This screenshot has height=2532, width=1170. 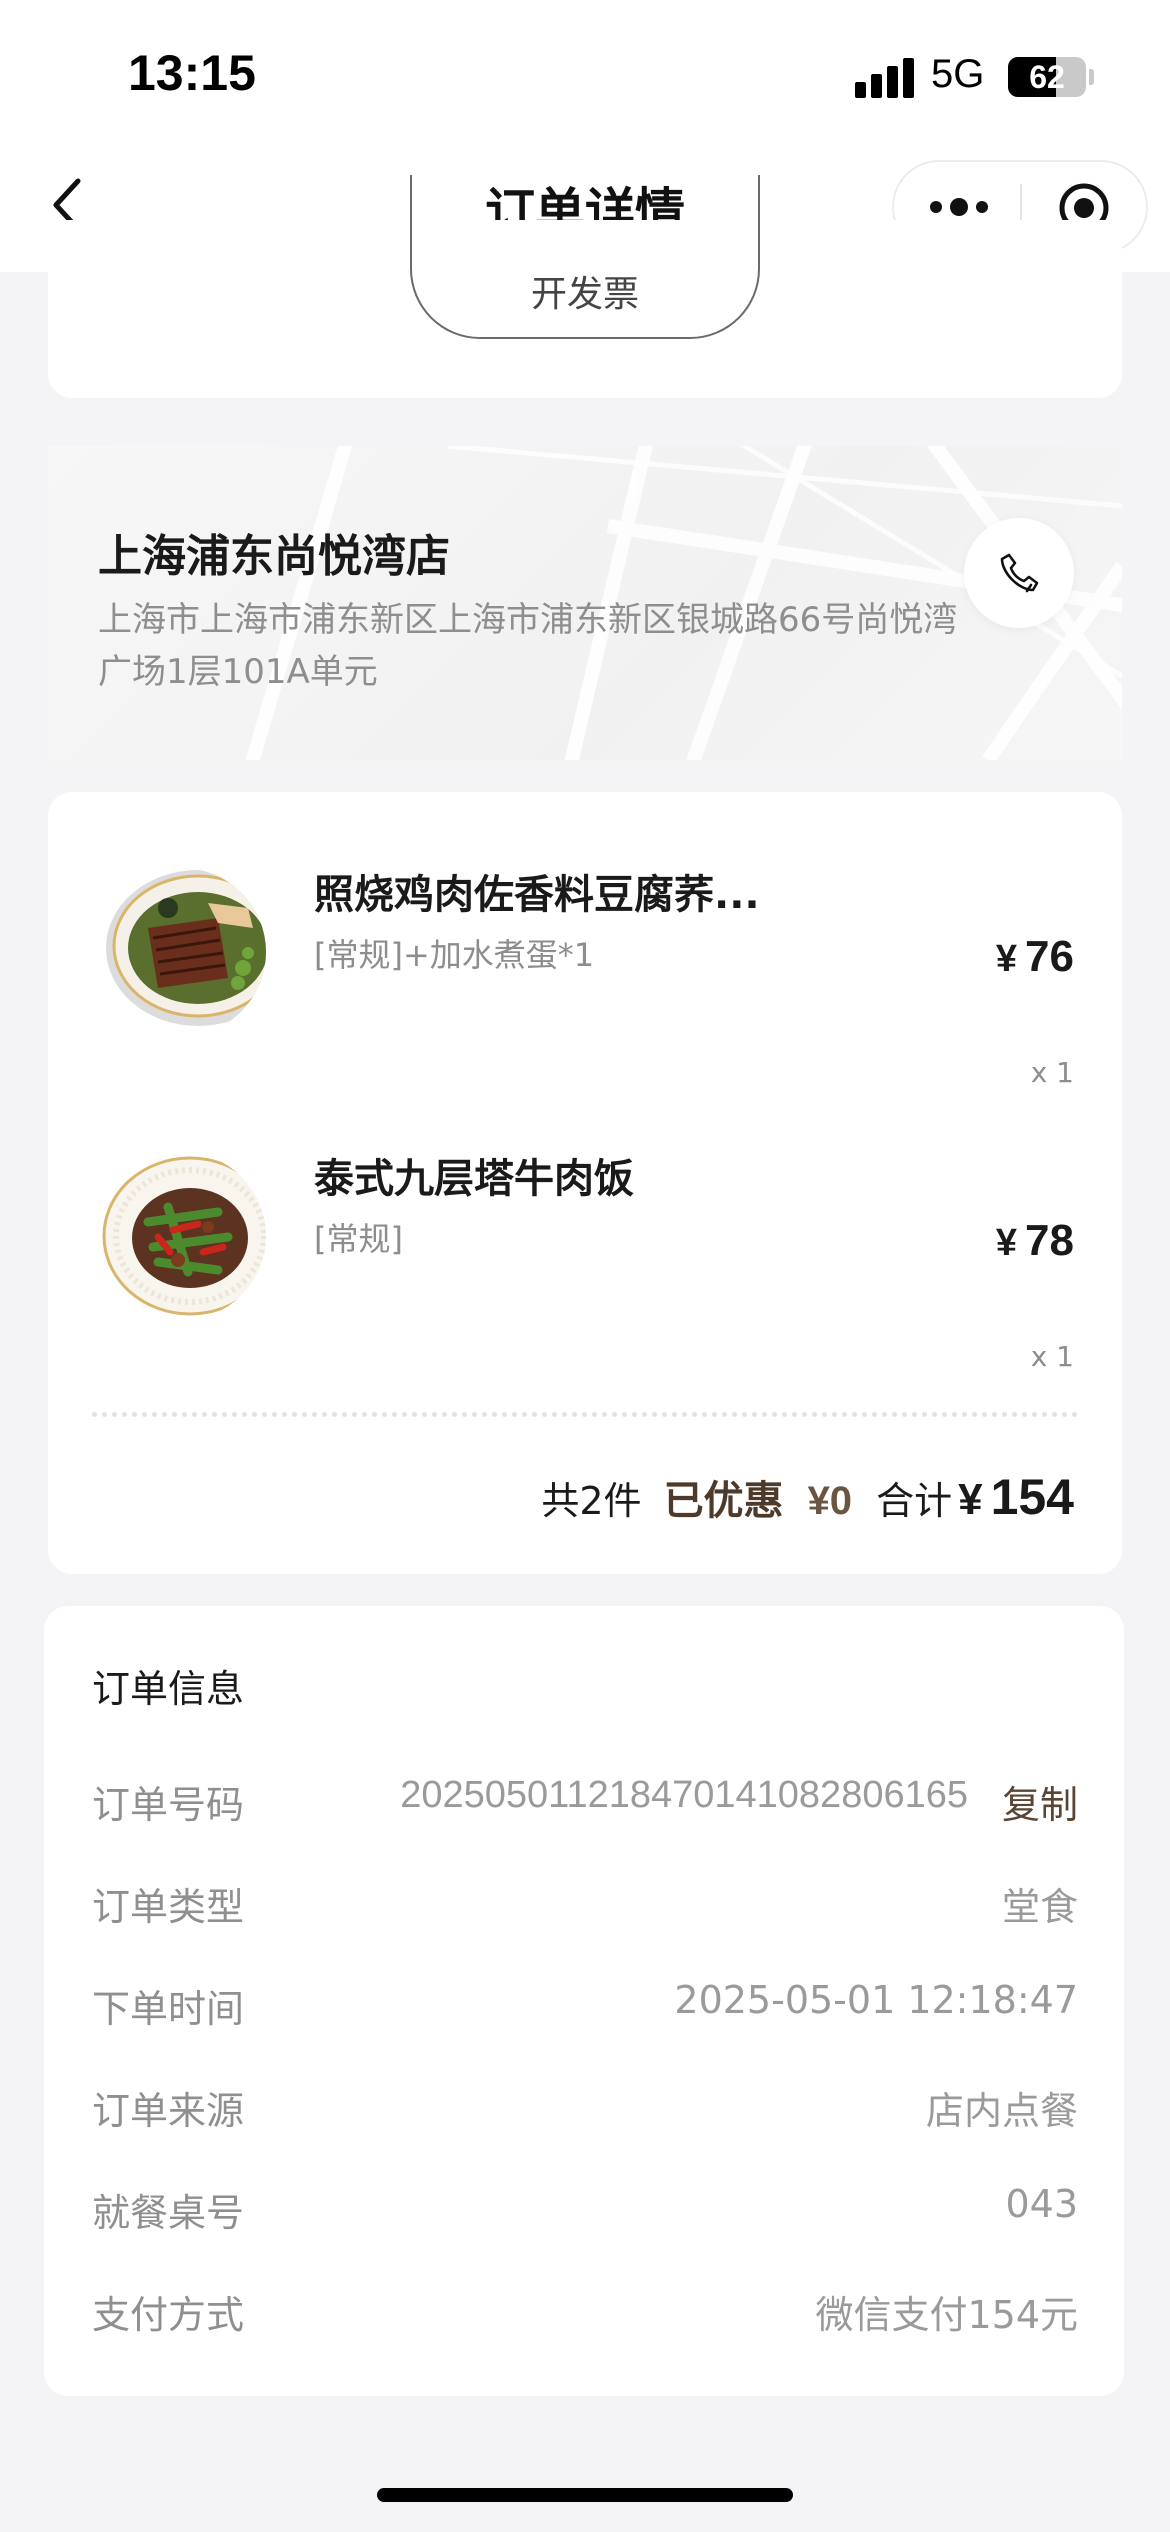 What do you see at coordinates (585, 1414) in the screenshot?
I see `dotted-divider` at bounding box center [585, 1414].